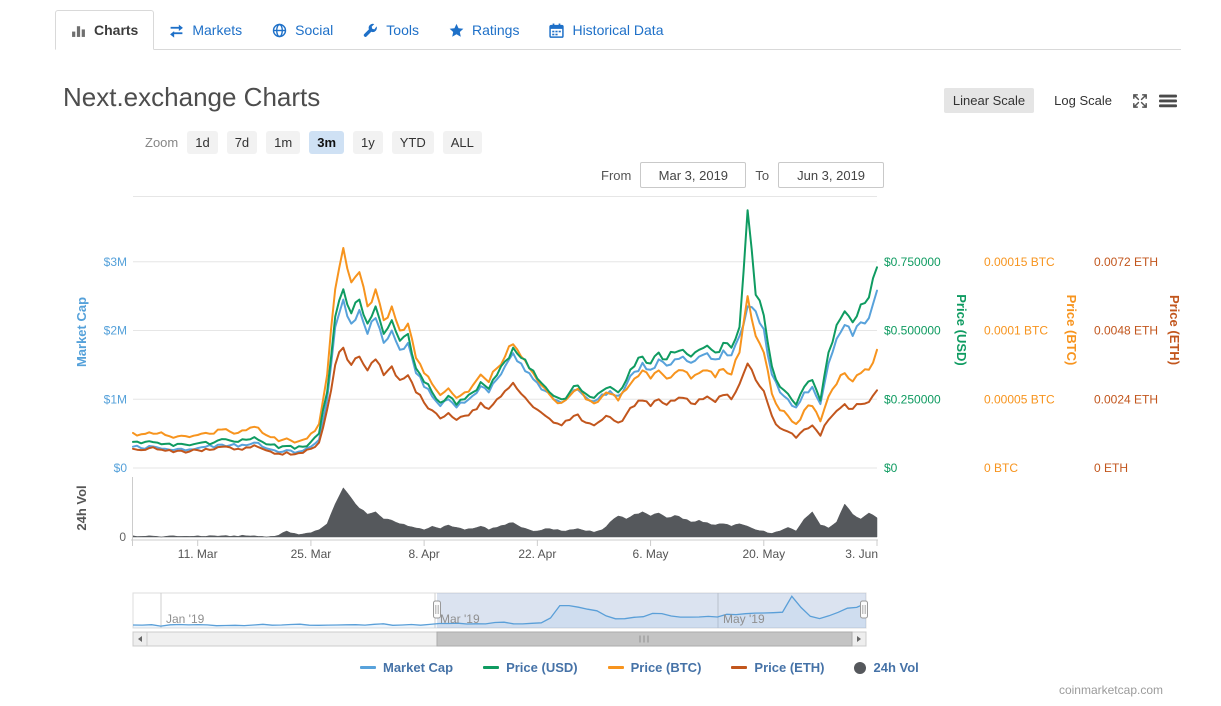 The image size is (1221, 706). What do you see at coordinates (368, 142) in the screenshot?
I see `zoom-button-1y: 1y` at bounding box center [368, 142].